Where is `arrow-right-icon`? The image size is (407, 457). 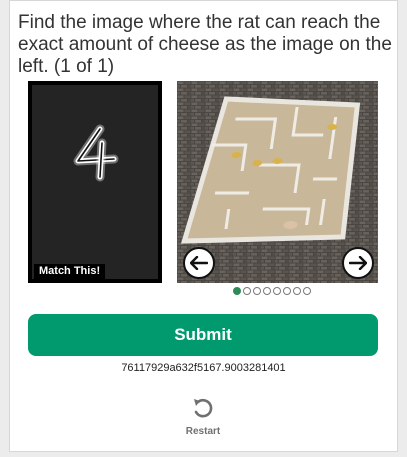 arrow-right-icon is located at coordinates (358, 263).